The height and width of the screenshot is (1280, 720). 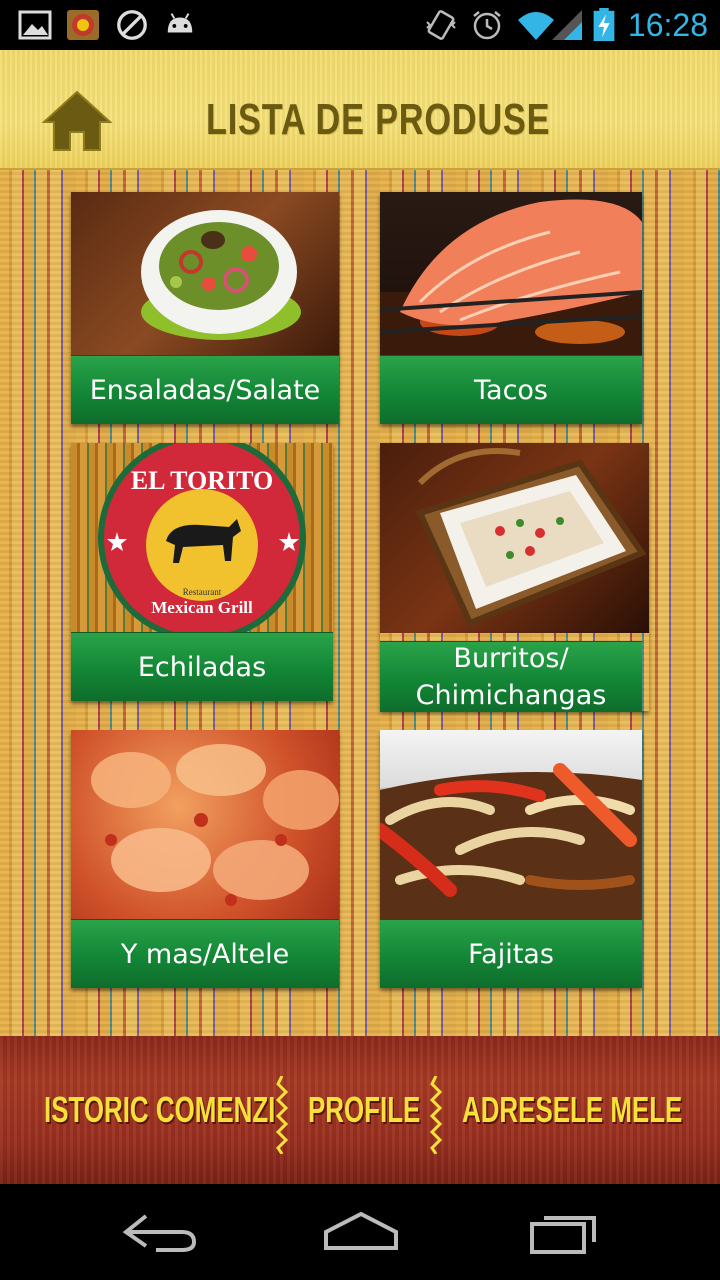 What do you see at coordinates (565, 1231) in the screenshot?
I see `recent-apps-icon` at bounding box center [565, 1231].